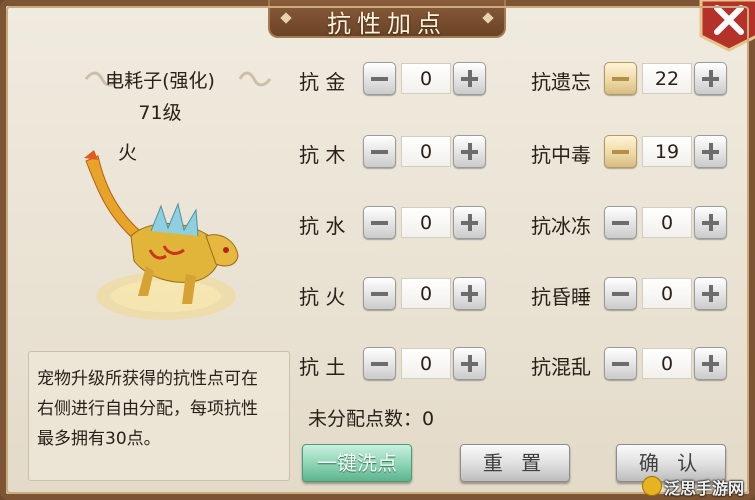 Image resolution: width=755 pixels, height=500 pixels. I want to click on resistance-value: 19, so click(667, 151).